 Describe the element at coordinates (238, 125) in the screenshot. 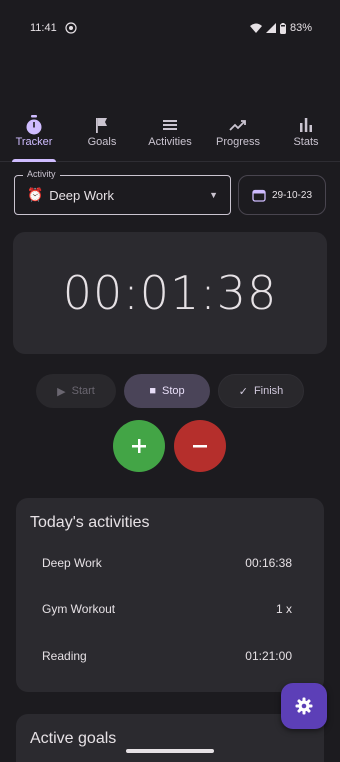

I see `trending-icon` at that location.